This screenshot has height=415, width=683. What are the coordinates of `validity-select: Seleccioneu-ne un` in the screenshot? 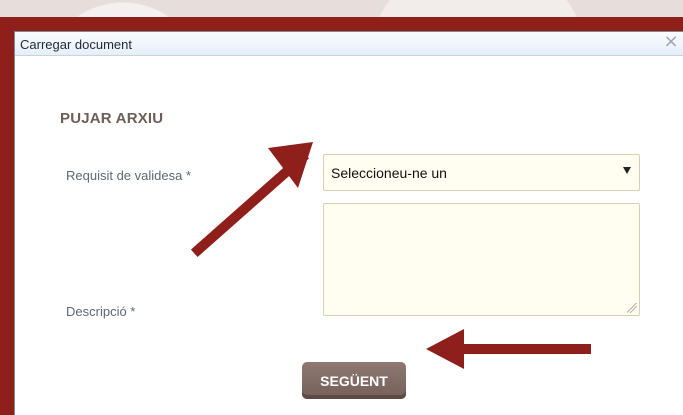 It's located at (481, 172).